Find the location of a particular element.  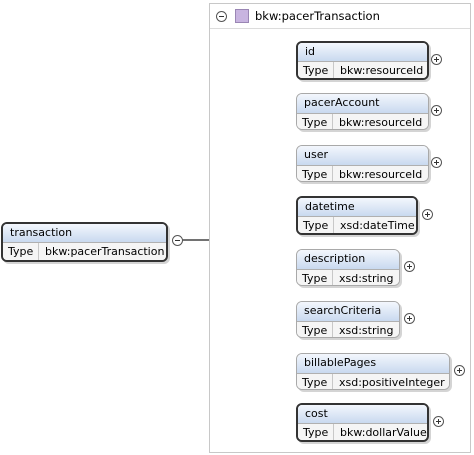

child-element-pacer-account: pacerAccount Type bkw:resourceId is located at coordinates (362, 111).